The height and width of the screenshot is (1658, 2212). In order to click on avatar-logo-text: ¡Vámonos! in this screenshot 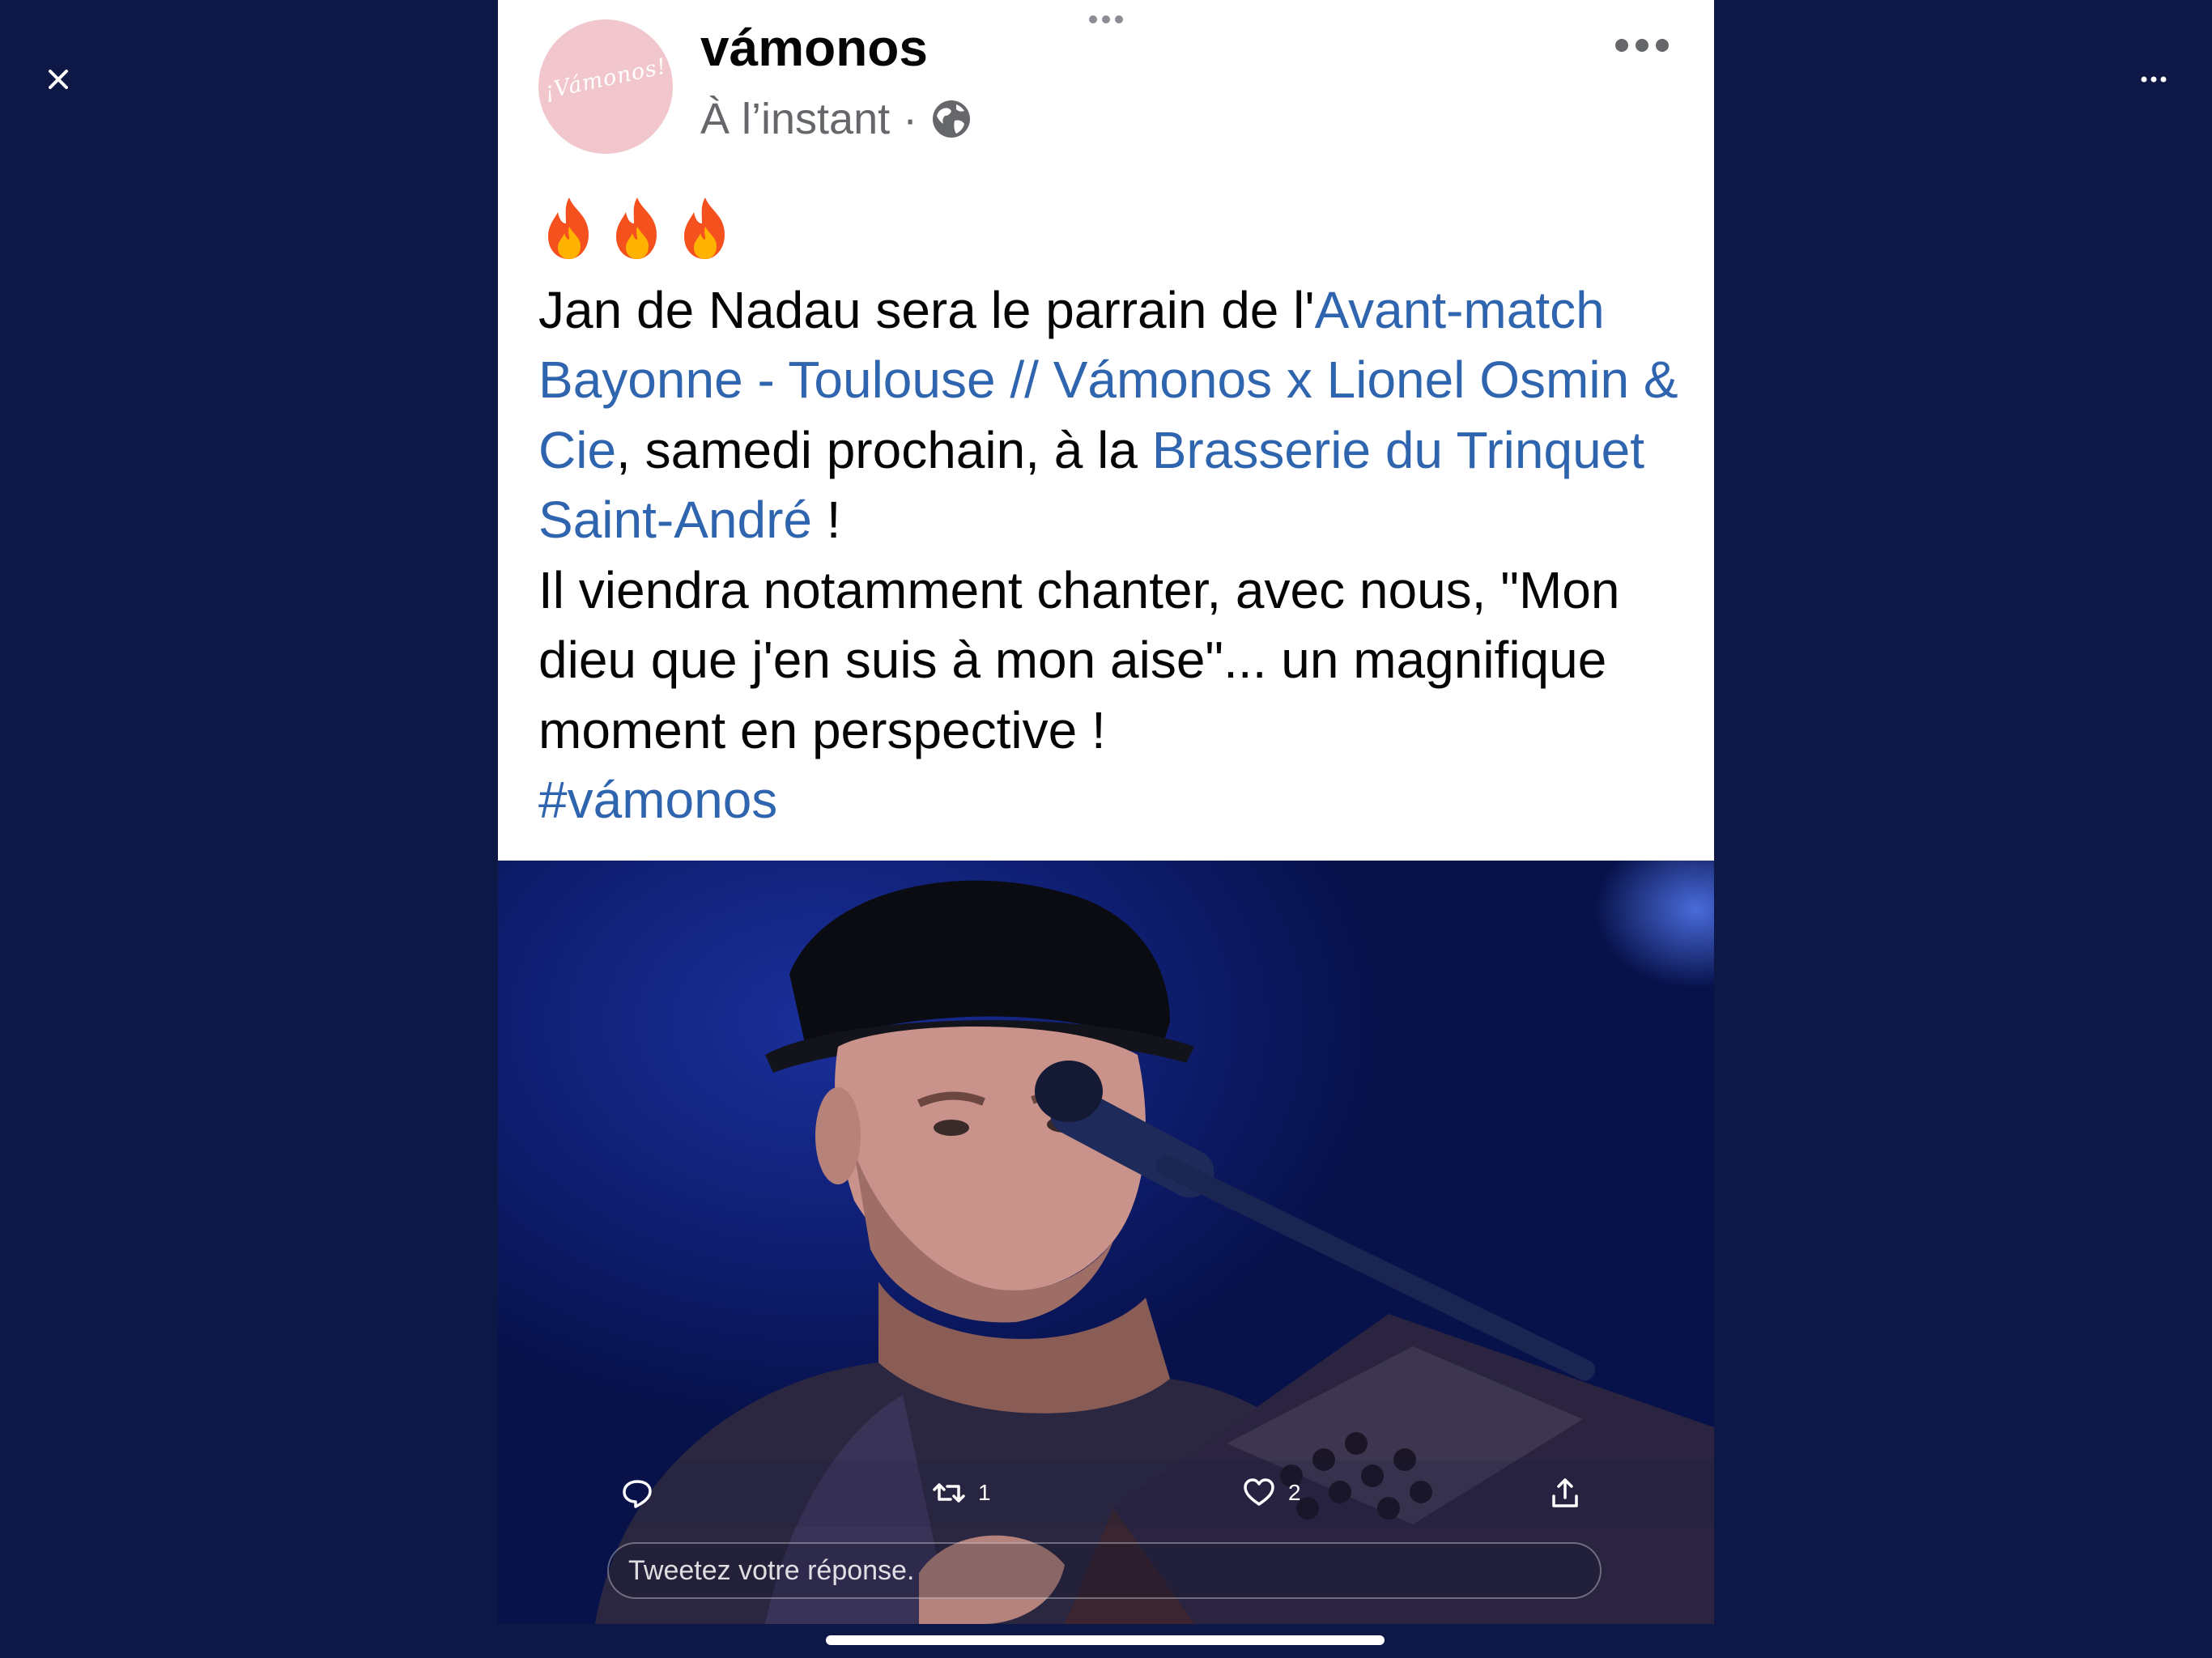, I will do `click(606, 78)`.